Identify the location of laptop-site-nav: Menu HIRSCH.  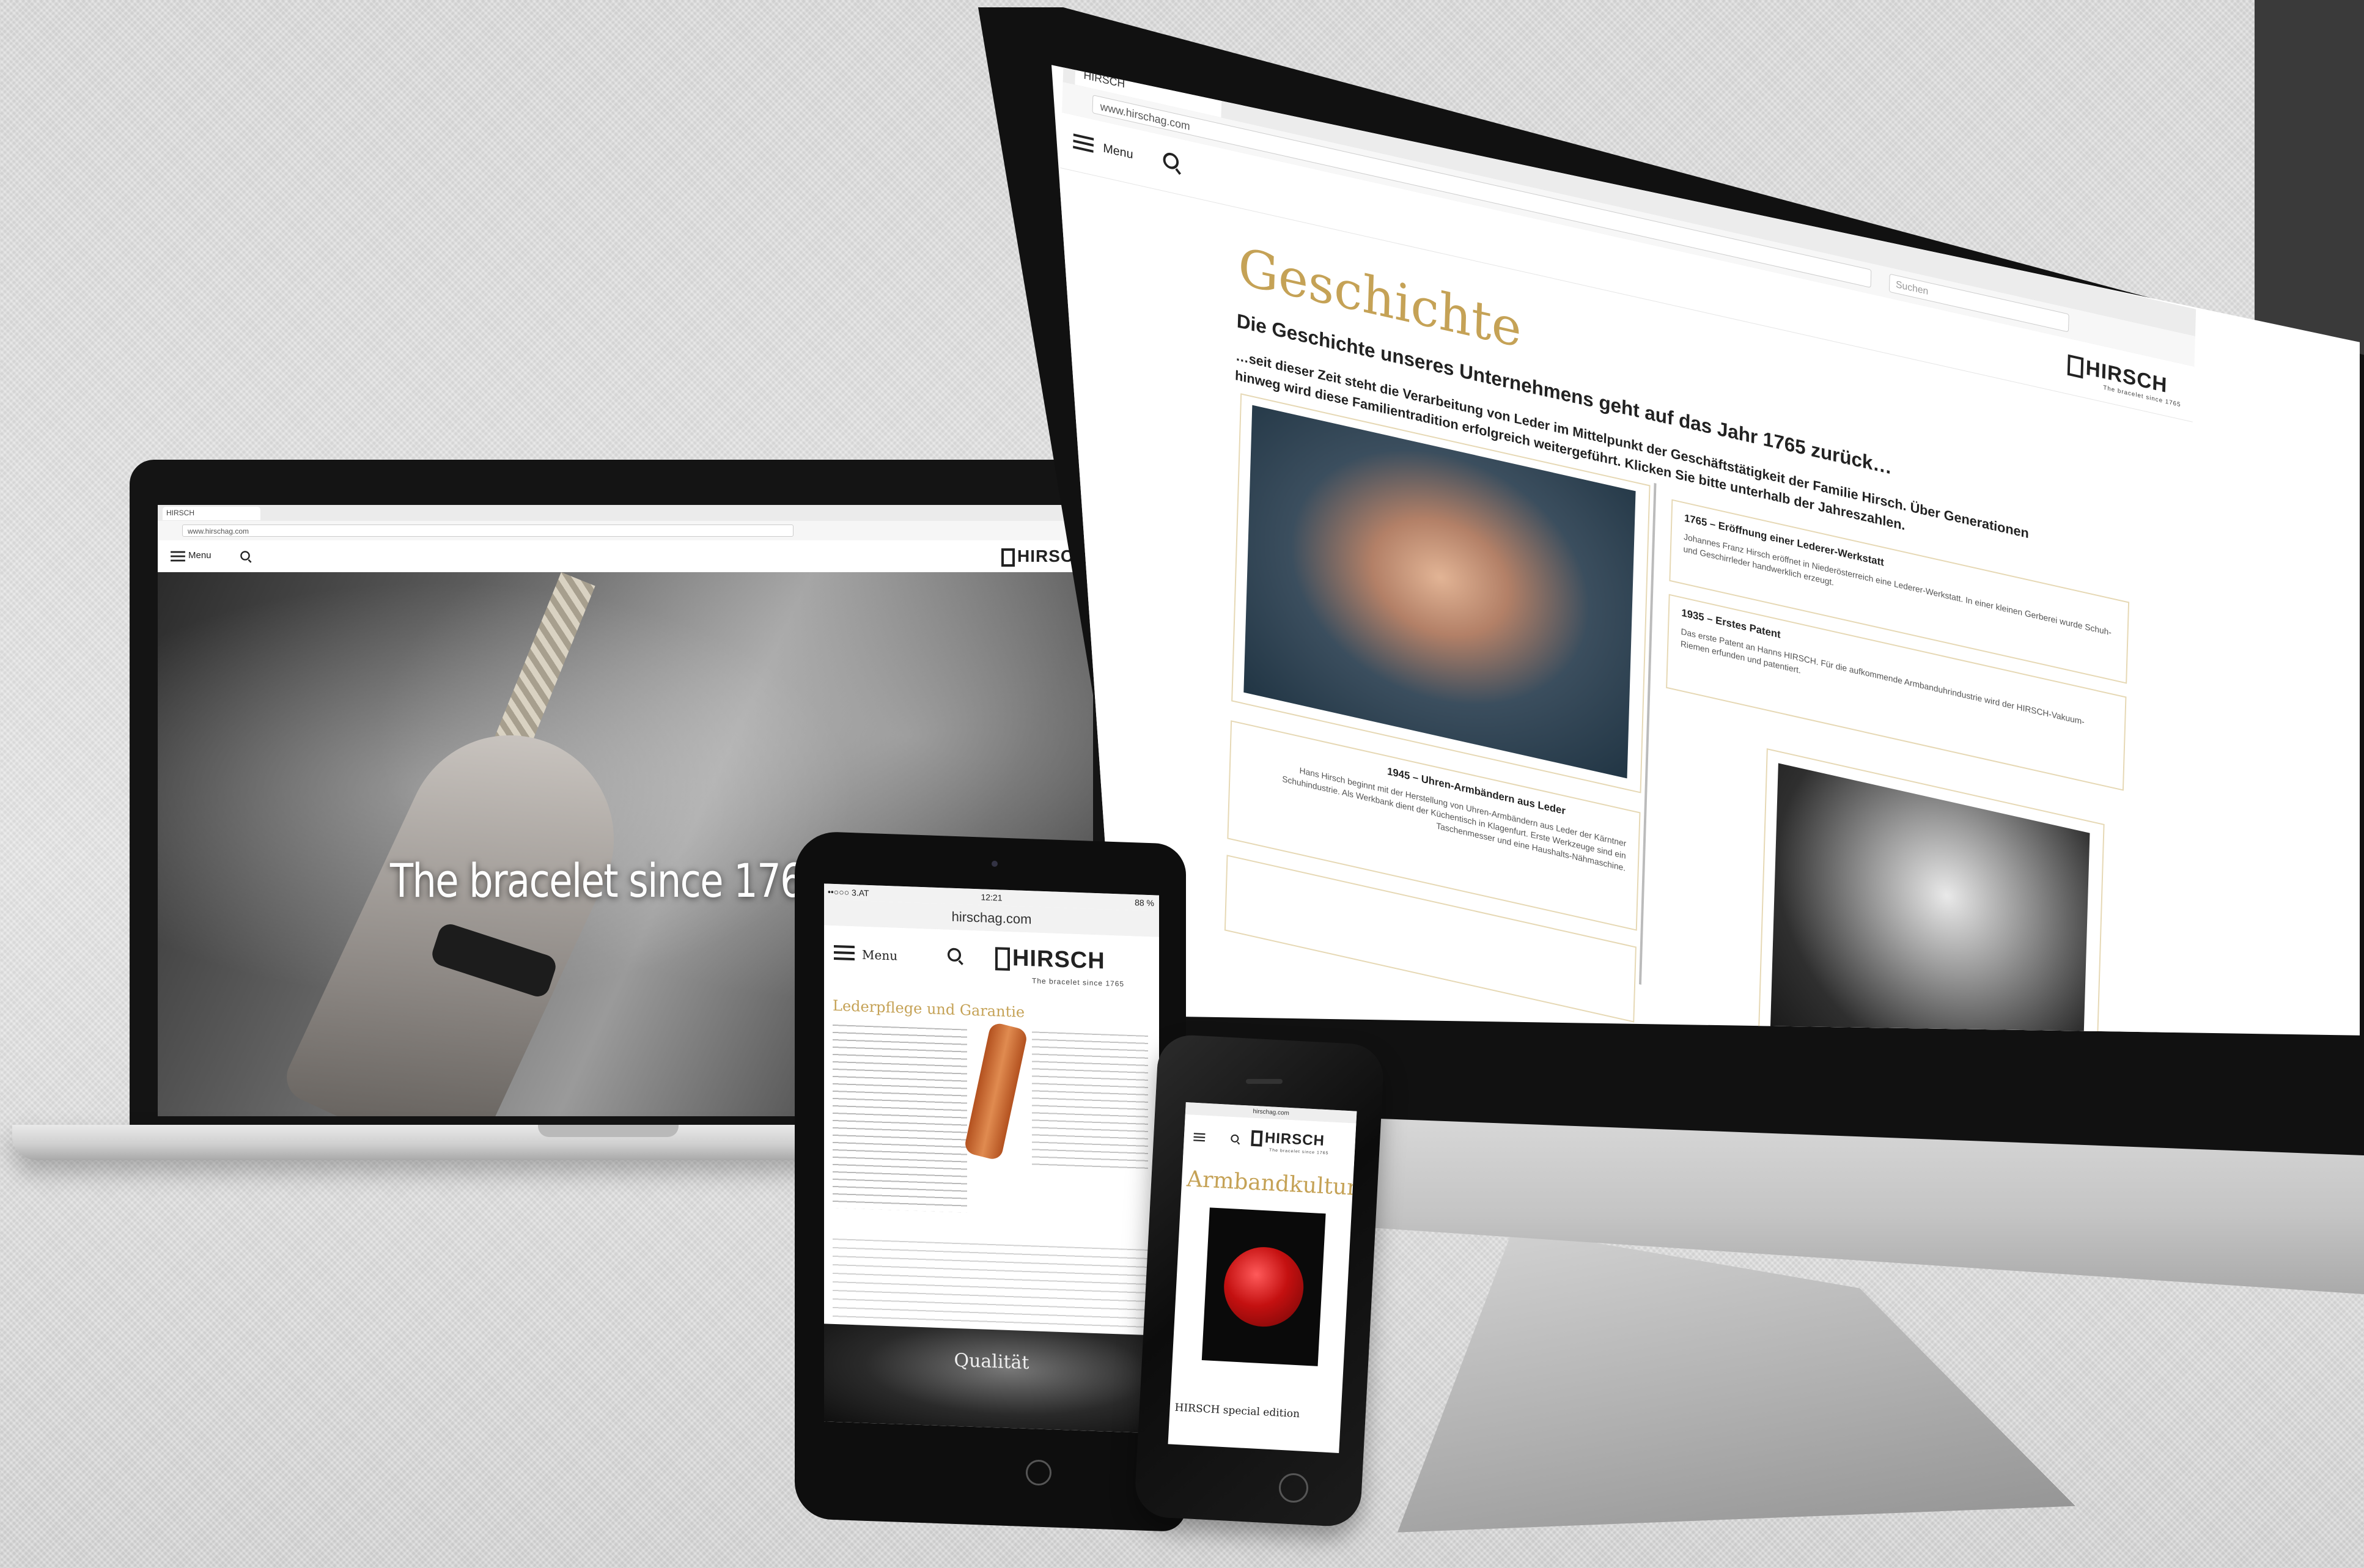
(625, 556).